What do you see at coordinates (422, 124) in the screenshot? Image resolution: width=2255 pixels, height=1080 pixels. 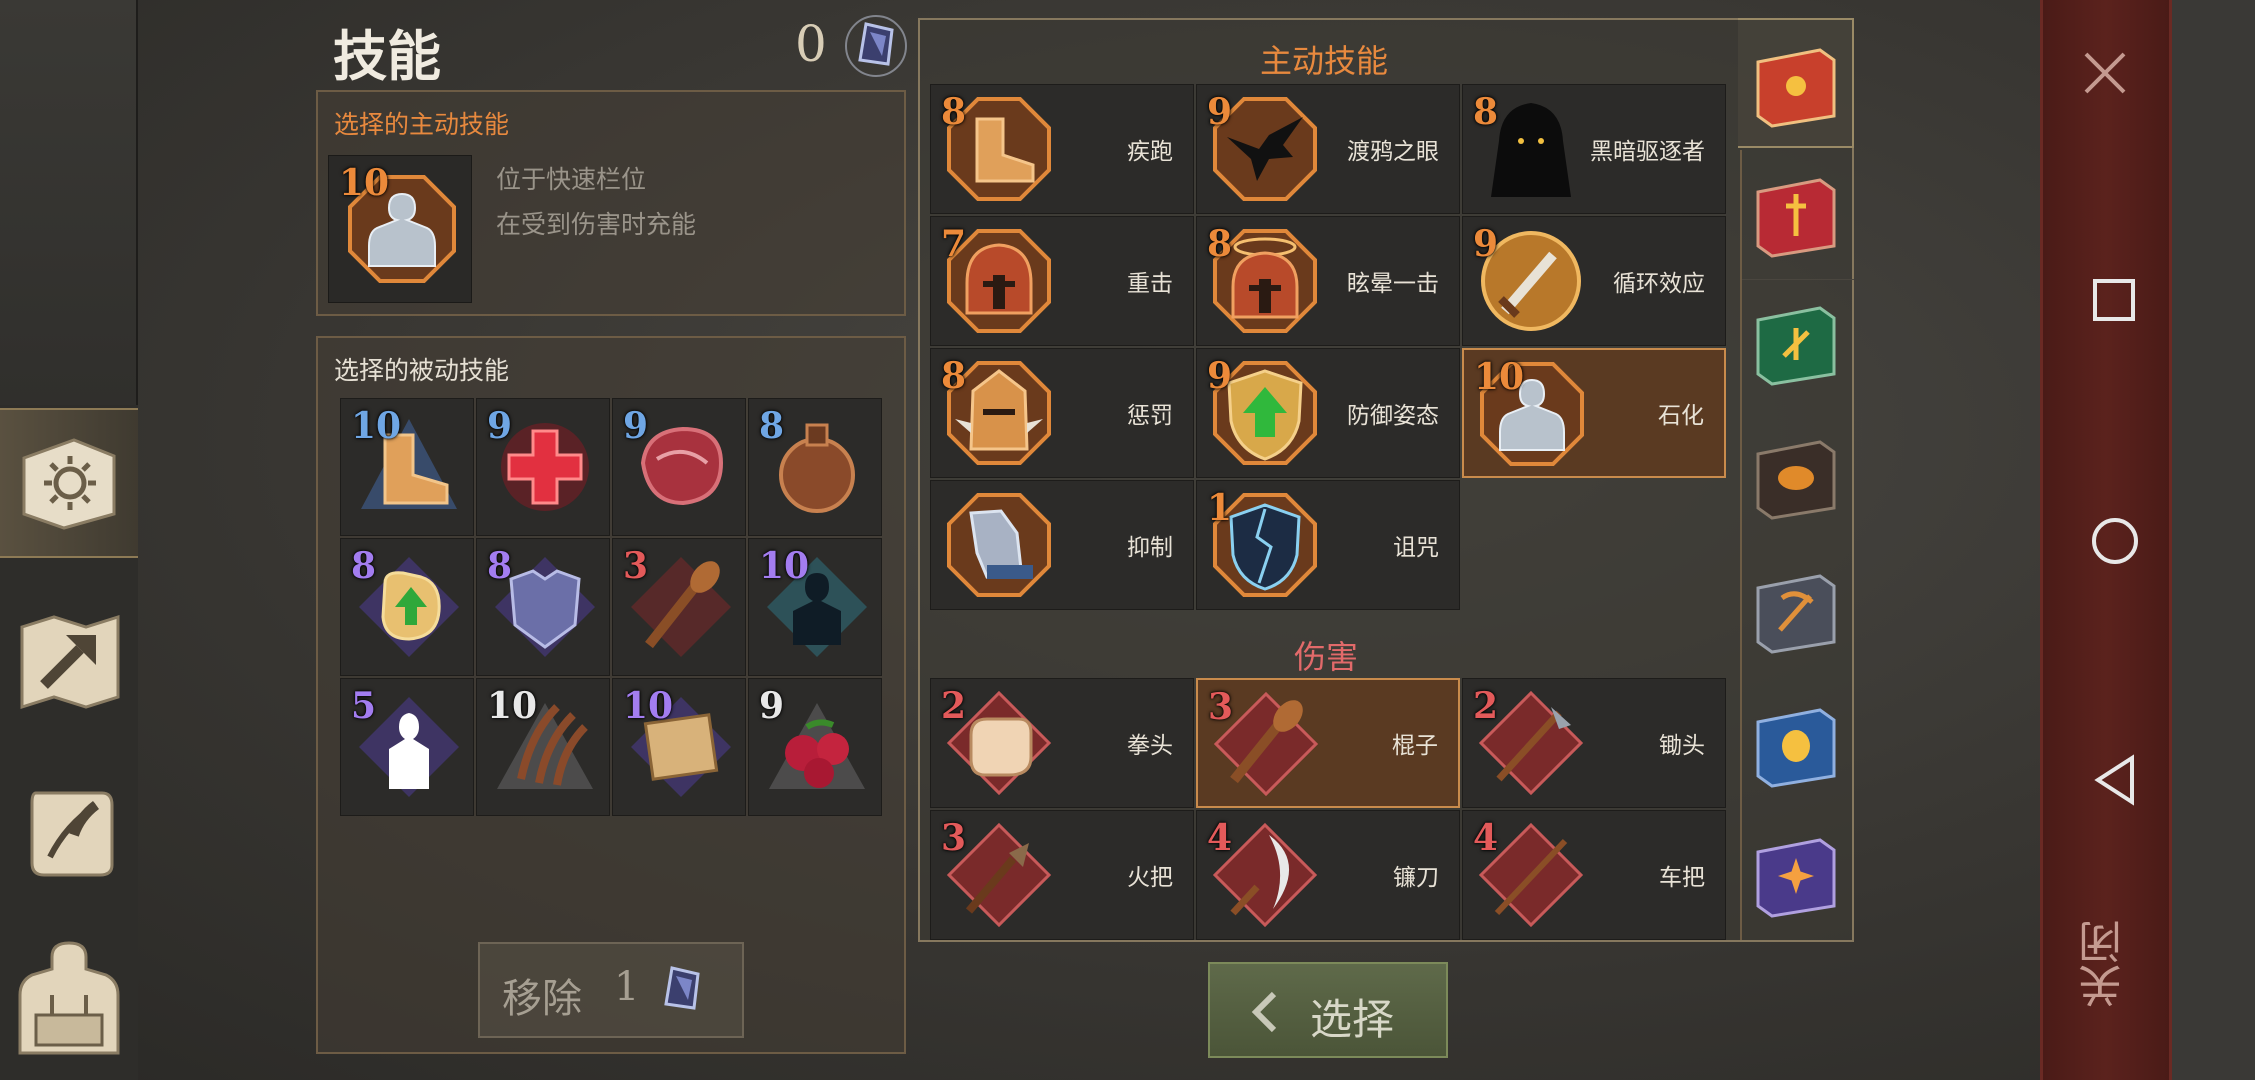 I see `selected-active-title: 选择的主动技能` at bounding box center [422, 124].